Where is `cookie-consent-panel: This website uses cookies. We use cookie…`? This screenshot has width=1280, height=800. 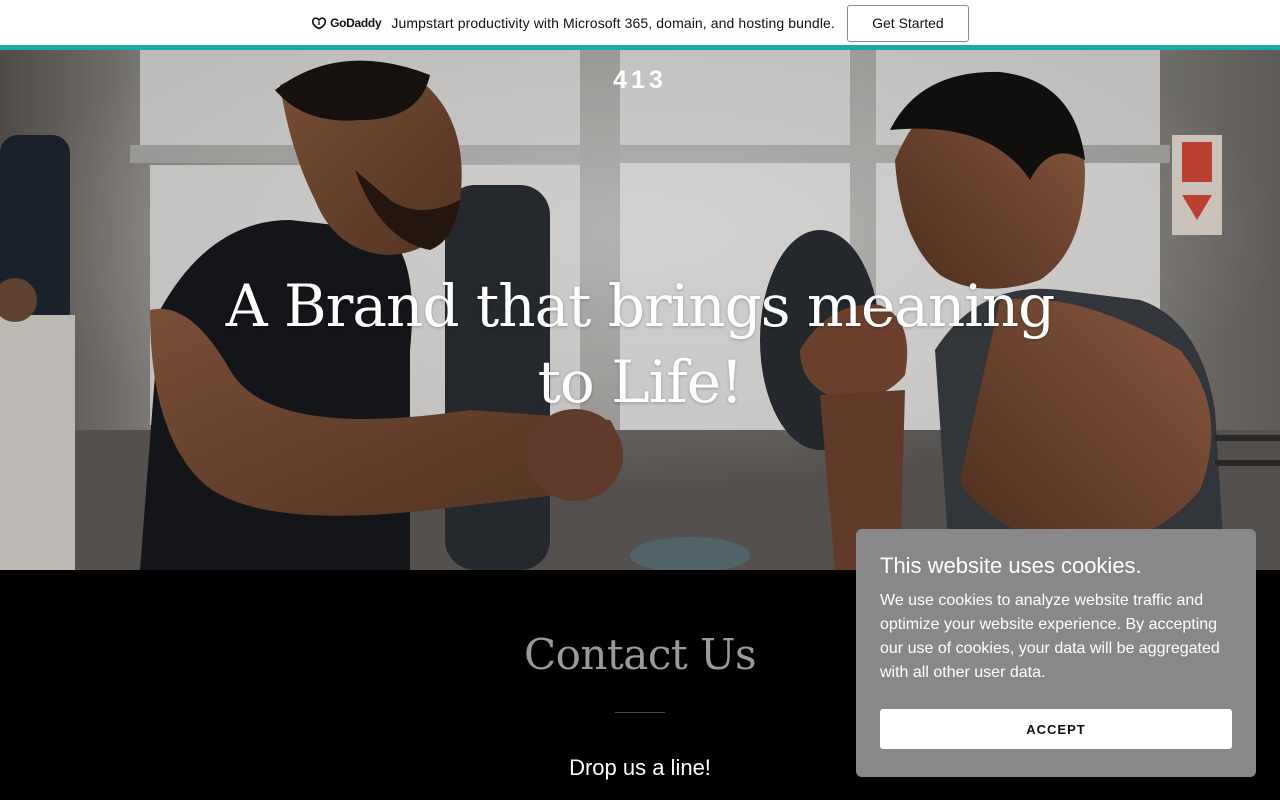 cookie-consent-panel: This website uses cookies. We use cookie… is located at coordinates (1056, 653).